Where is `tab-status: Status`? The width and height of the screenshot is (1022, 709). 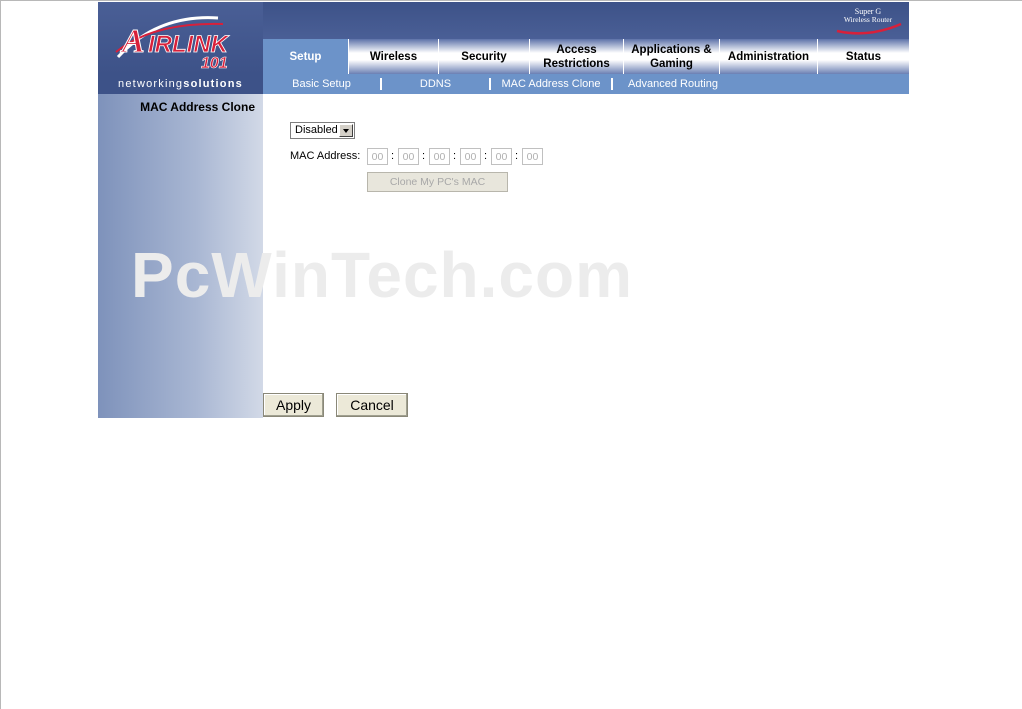 tab-status: Status is located at coordinates (863, 56).